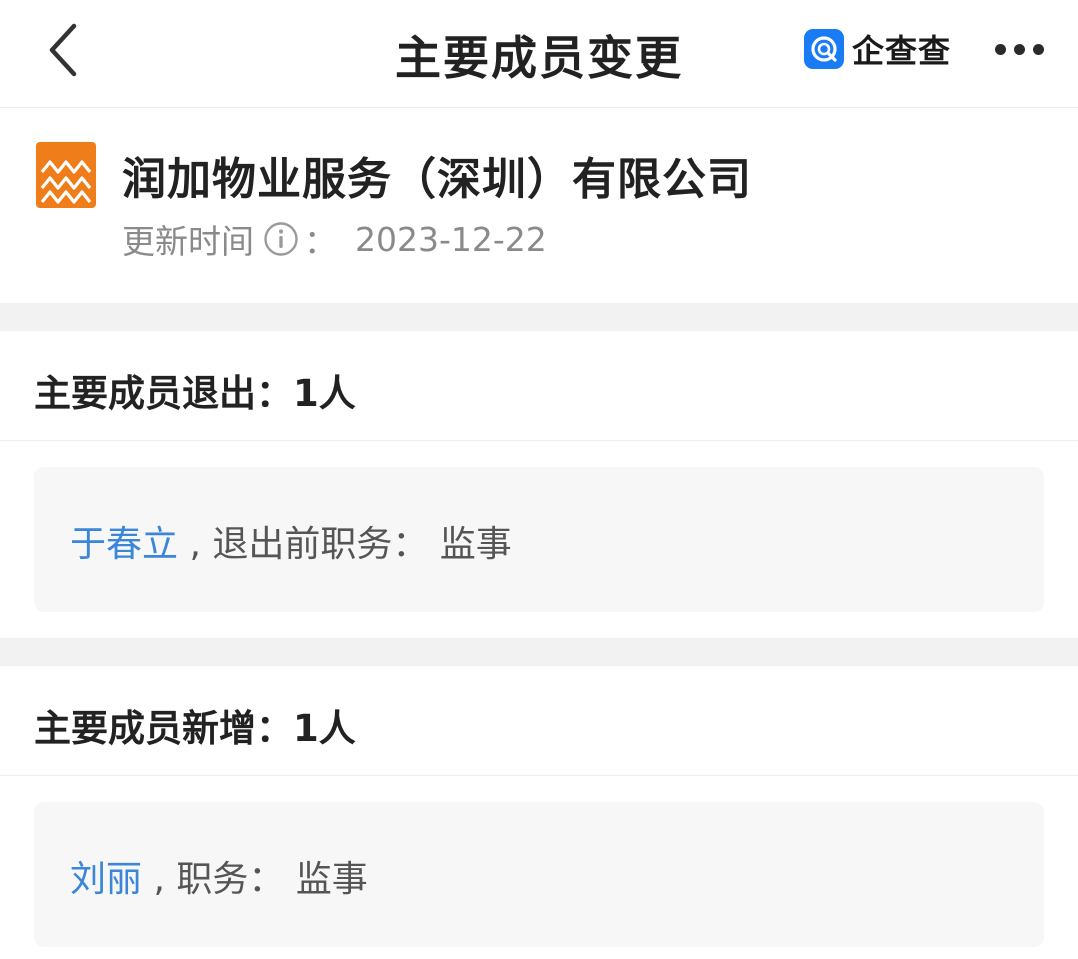  I want to click on back-button, so click(64, 50).